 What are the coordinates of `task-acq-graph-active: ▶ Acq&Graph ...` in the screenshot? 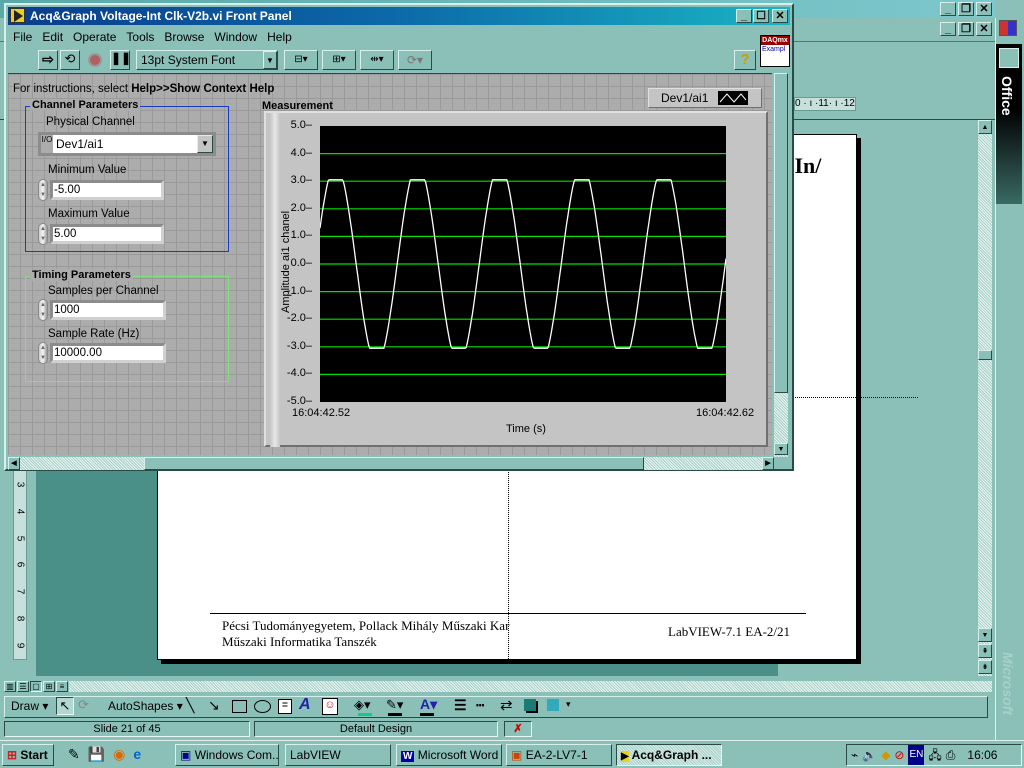 It's located at (669, 755).